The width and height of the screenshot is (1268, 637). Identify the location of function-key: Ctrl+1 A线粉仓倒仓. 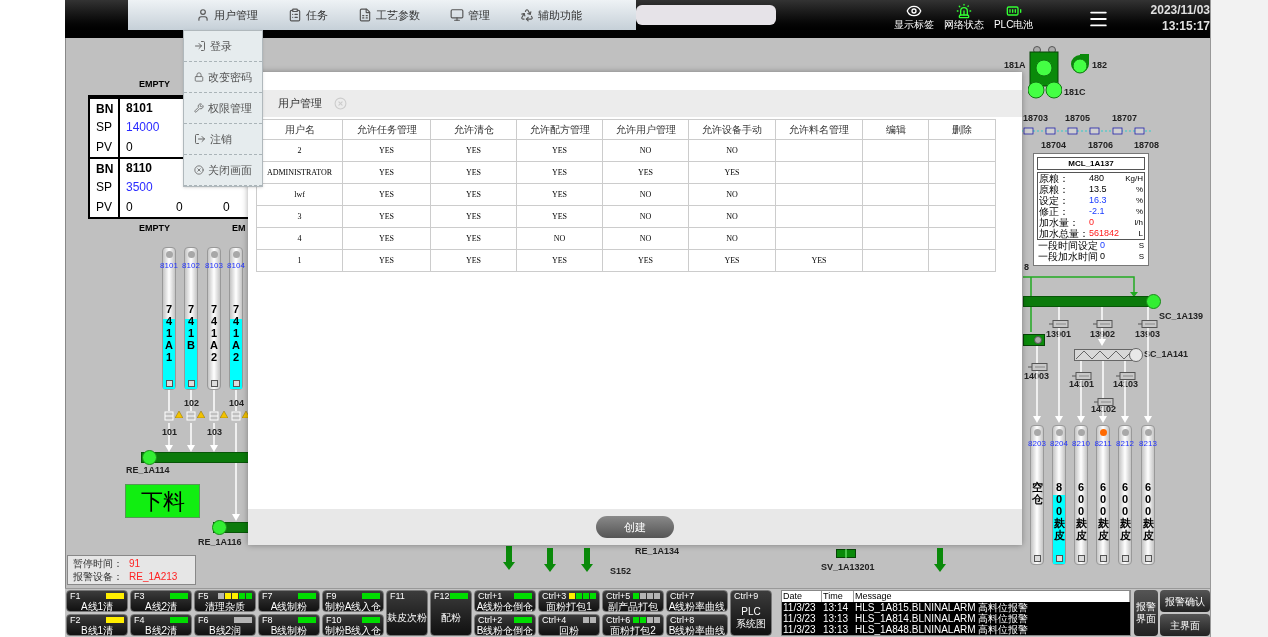
(505, 601).